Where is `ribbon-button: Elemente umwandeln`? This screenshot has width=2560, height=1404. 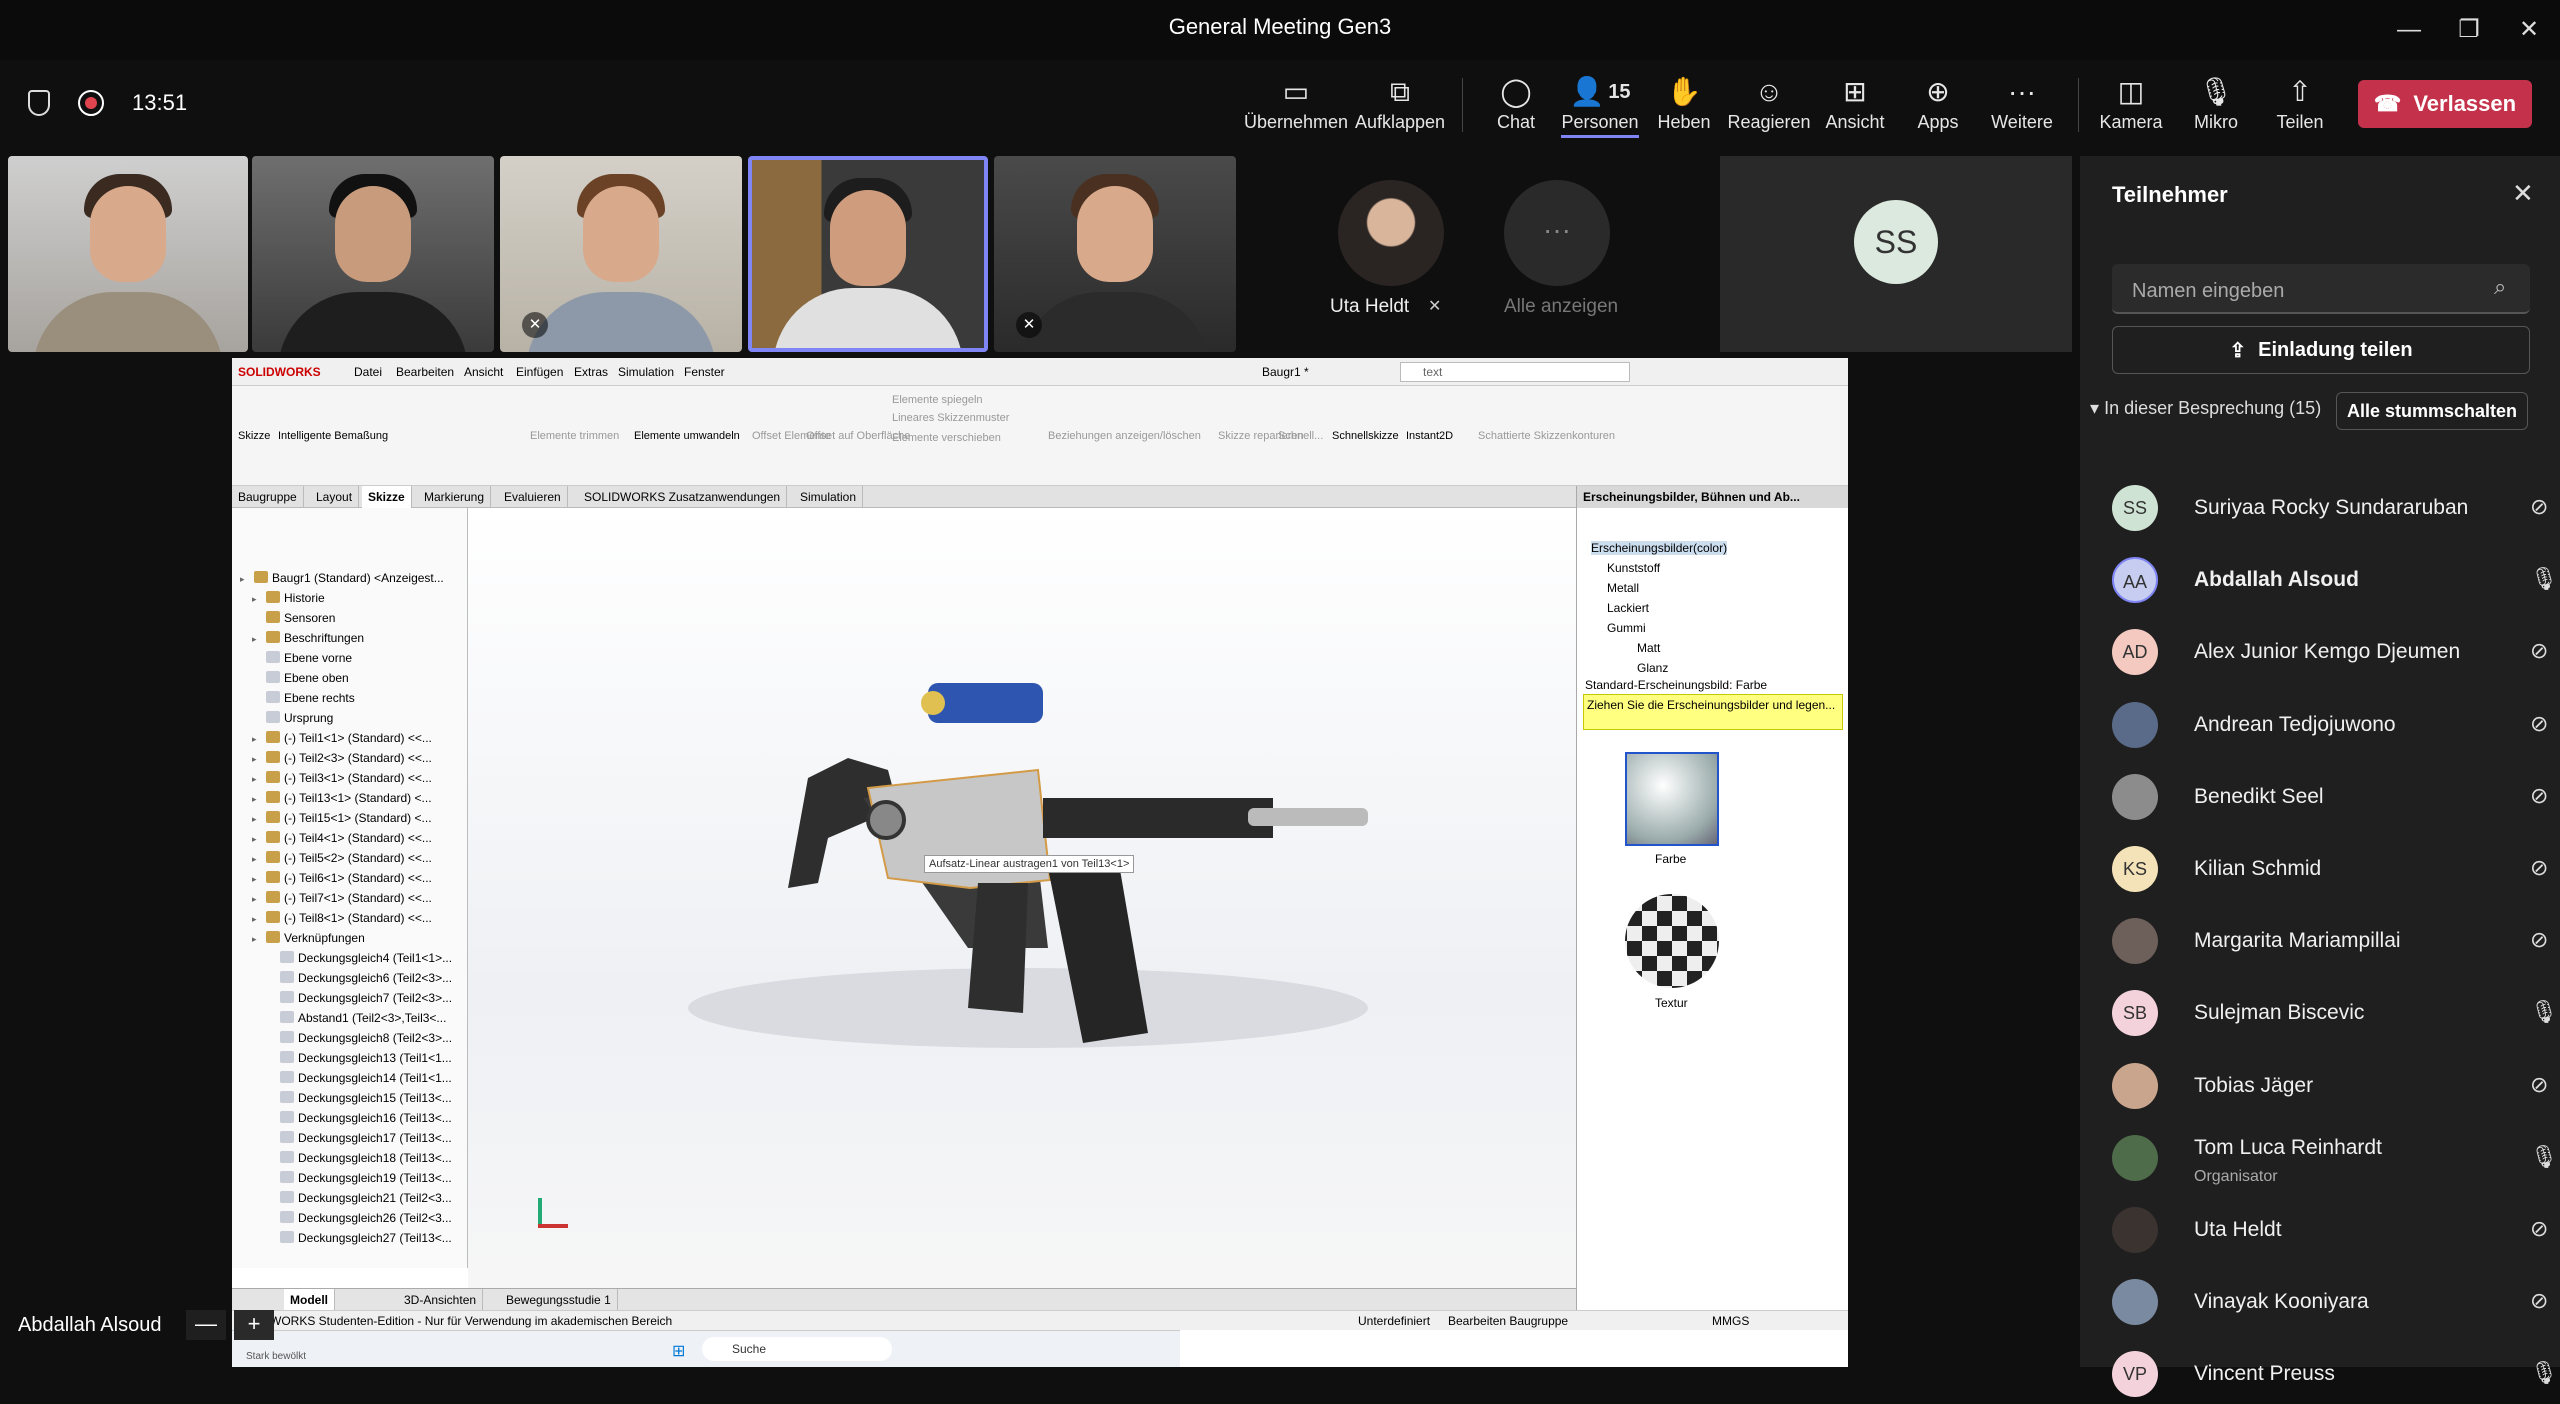
ribbon-button: Elemente umwandeln is located at coordinates (687, 436).